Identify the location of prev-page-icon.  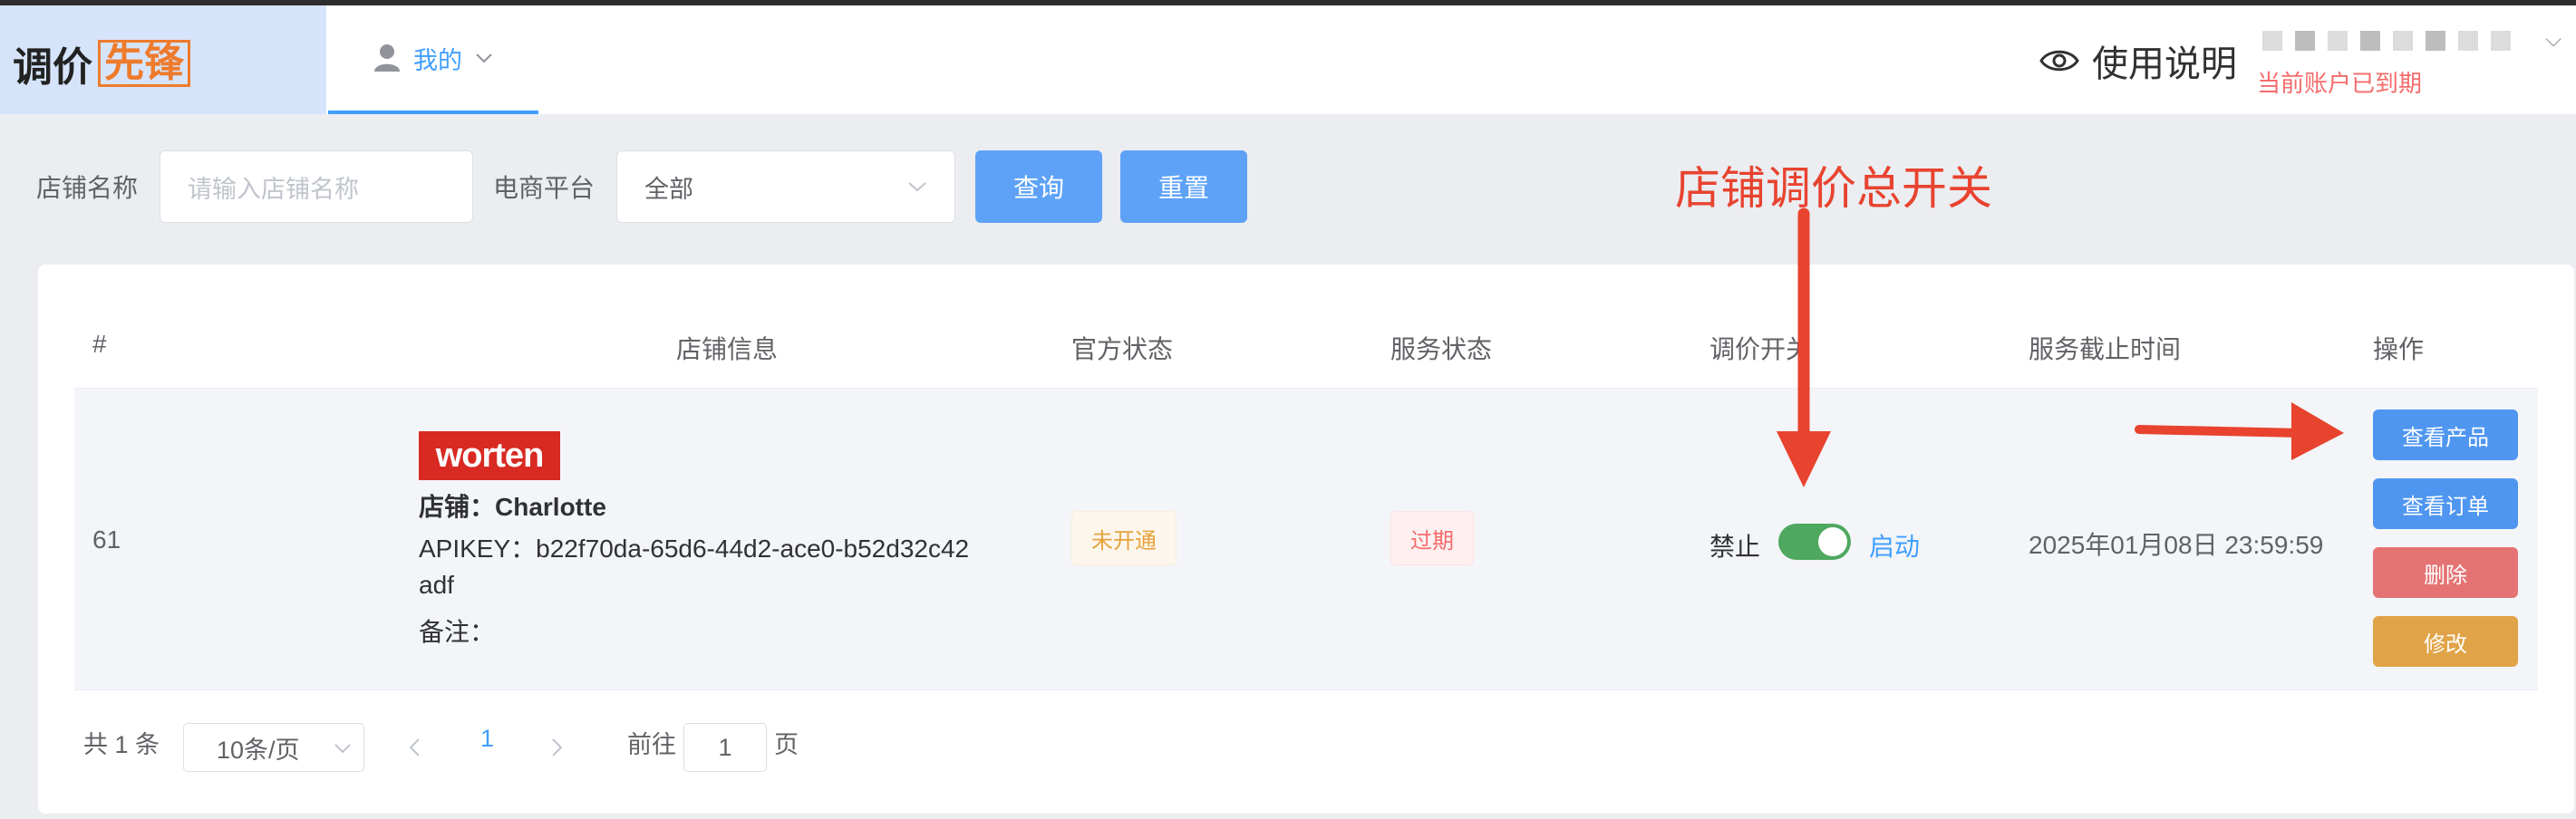
(414, 747).